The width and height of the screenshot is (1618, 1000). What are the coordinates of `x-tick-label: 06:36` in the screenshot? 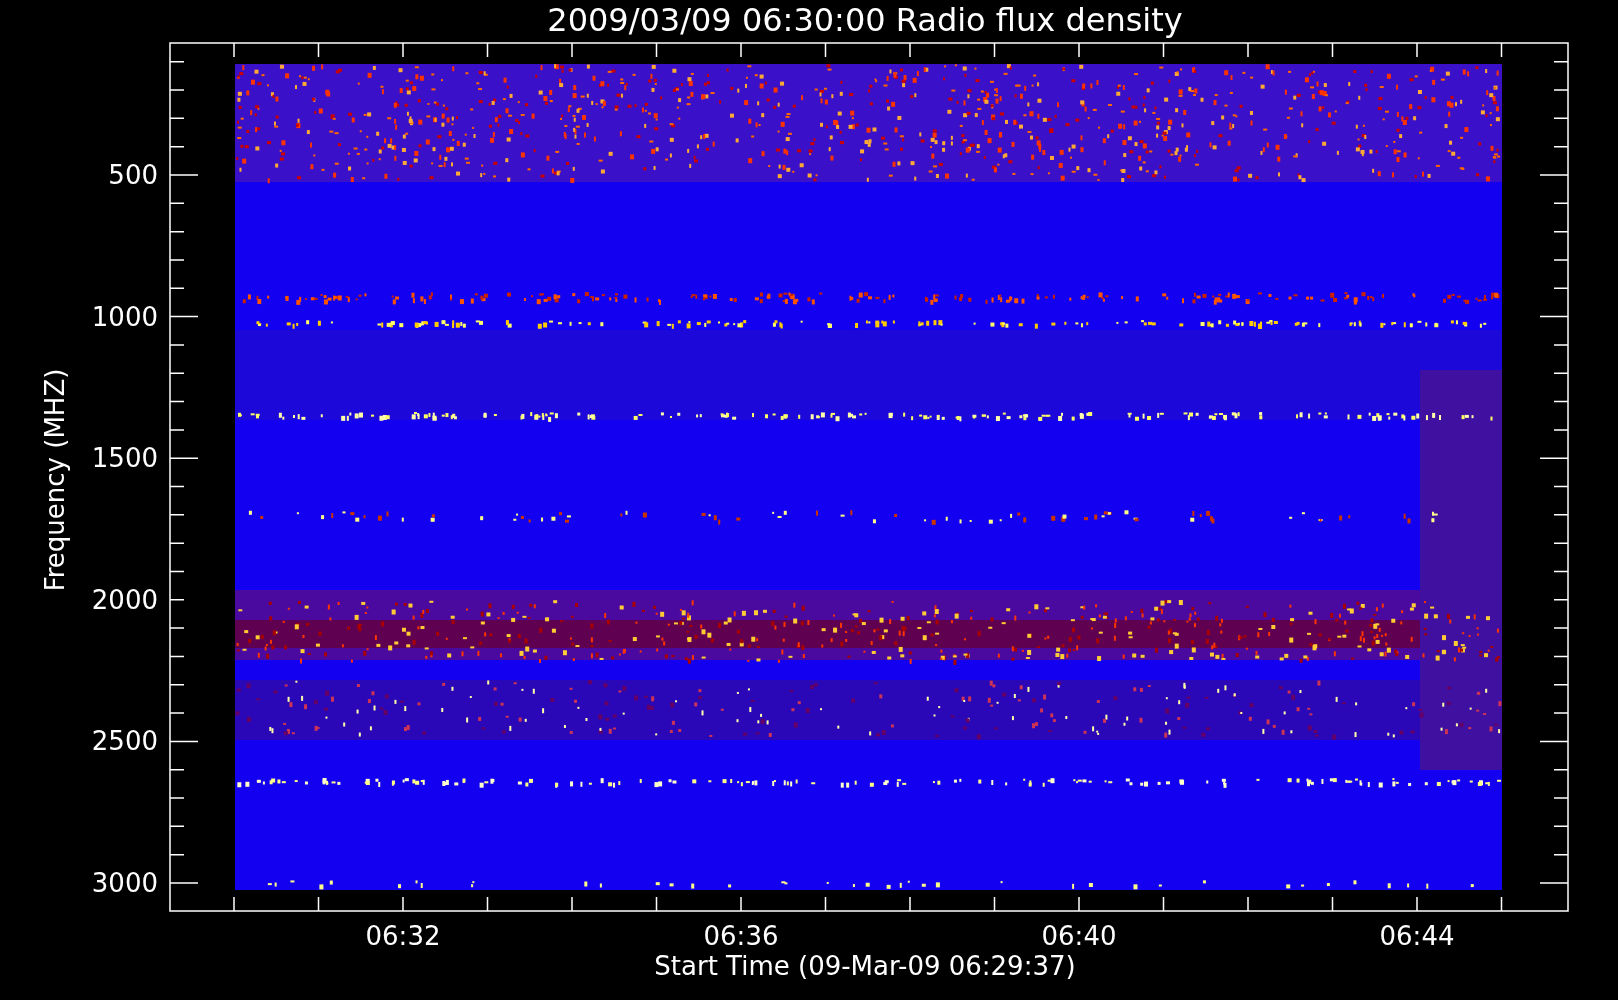 It's located at (741, 936).